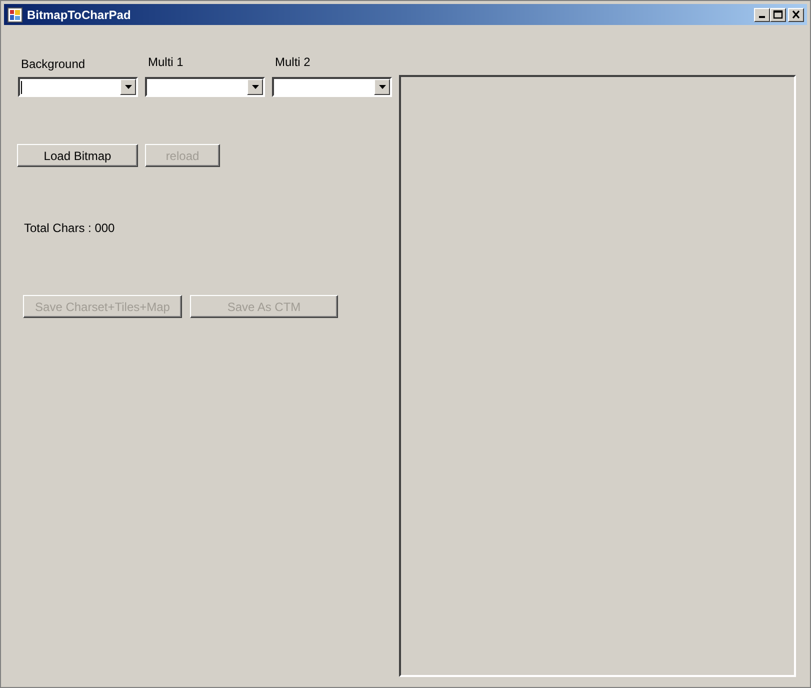 The height and width of the screenshot is (688, 811). Describe the element at coordinates (53, 63) in the screenshot. I see `combo-label: Background` at that location.